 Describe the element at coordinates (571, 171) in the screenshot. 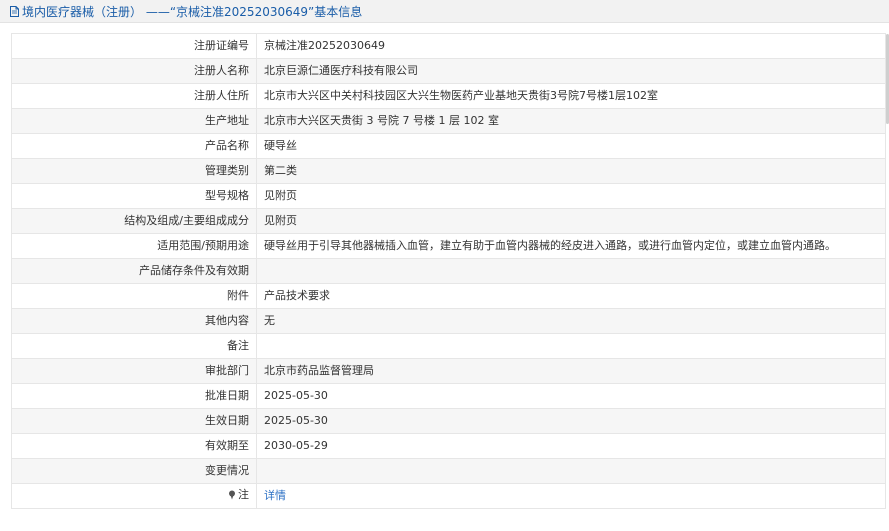

I see `row-value: 第二类` at that location.